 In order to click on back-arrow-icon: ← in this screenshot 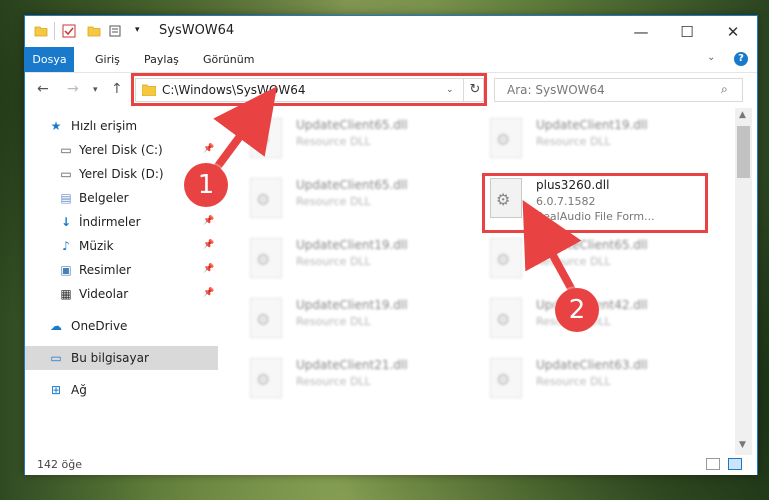, I will do `click(43, 89)`.